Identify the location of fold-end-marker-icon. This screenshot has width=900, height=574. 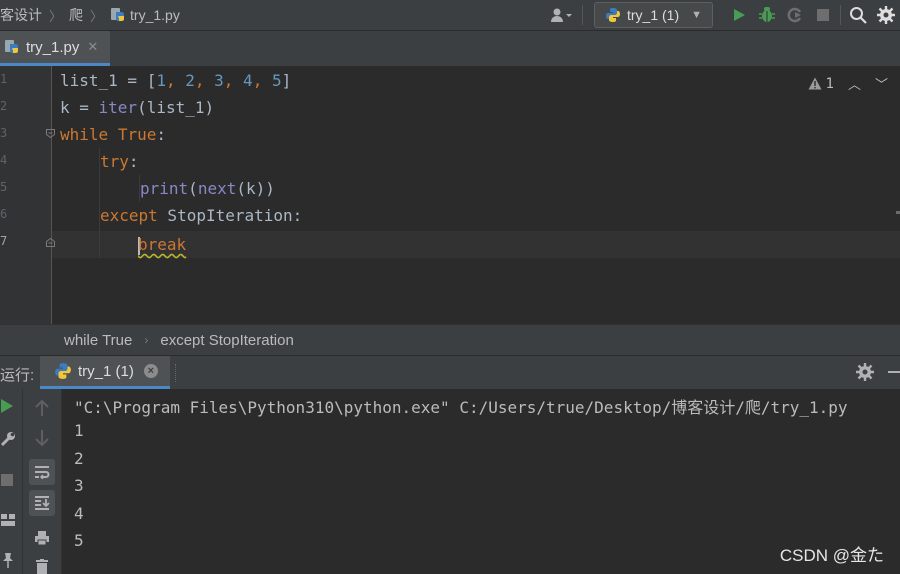
(50, 242).